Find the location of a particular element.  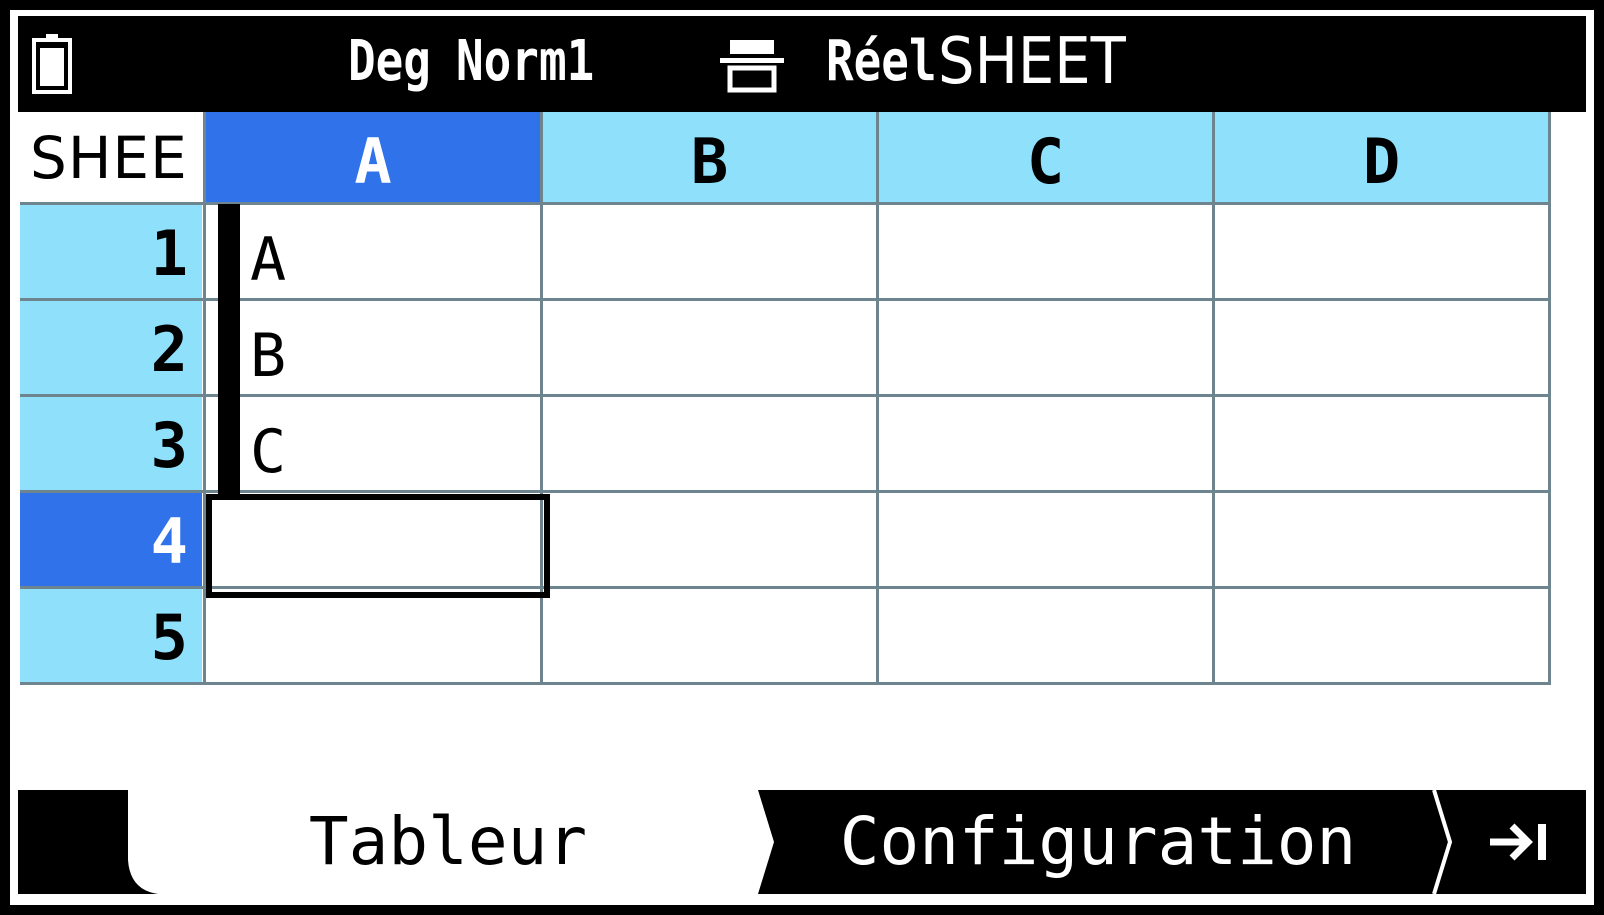

cell-a3: C is located at coordinates (373, 443).